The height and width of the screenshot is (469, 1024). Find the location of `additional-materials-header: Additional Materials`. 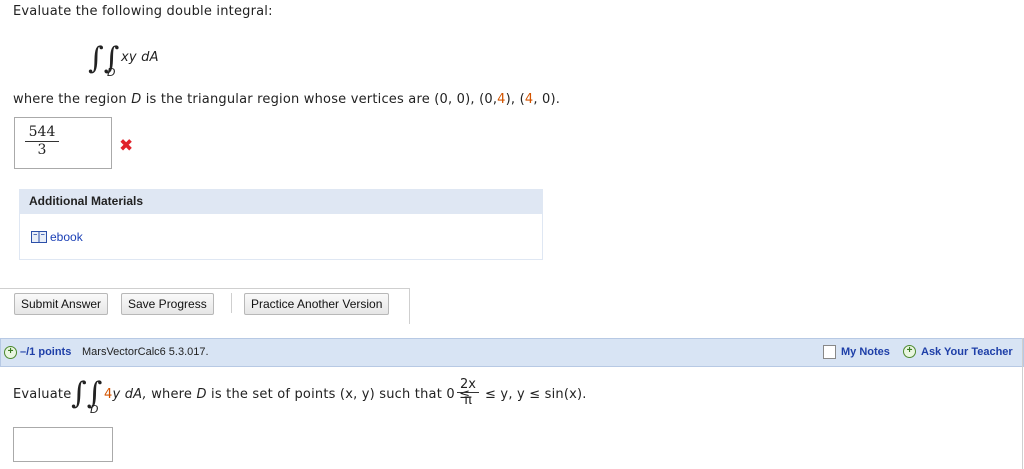

additional-materials-header: Additional Materials is located at coordinates (281, 201).